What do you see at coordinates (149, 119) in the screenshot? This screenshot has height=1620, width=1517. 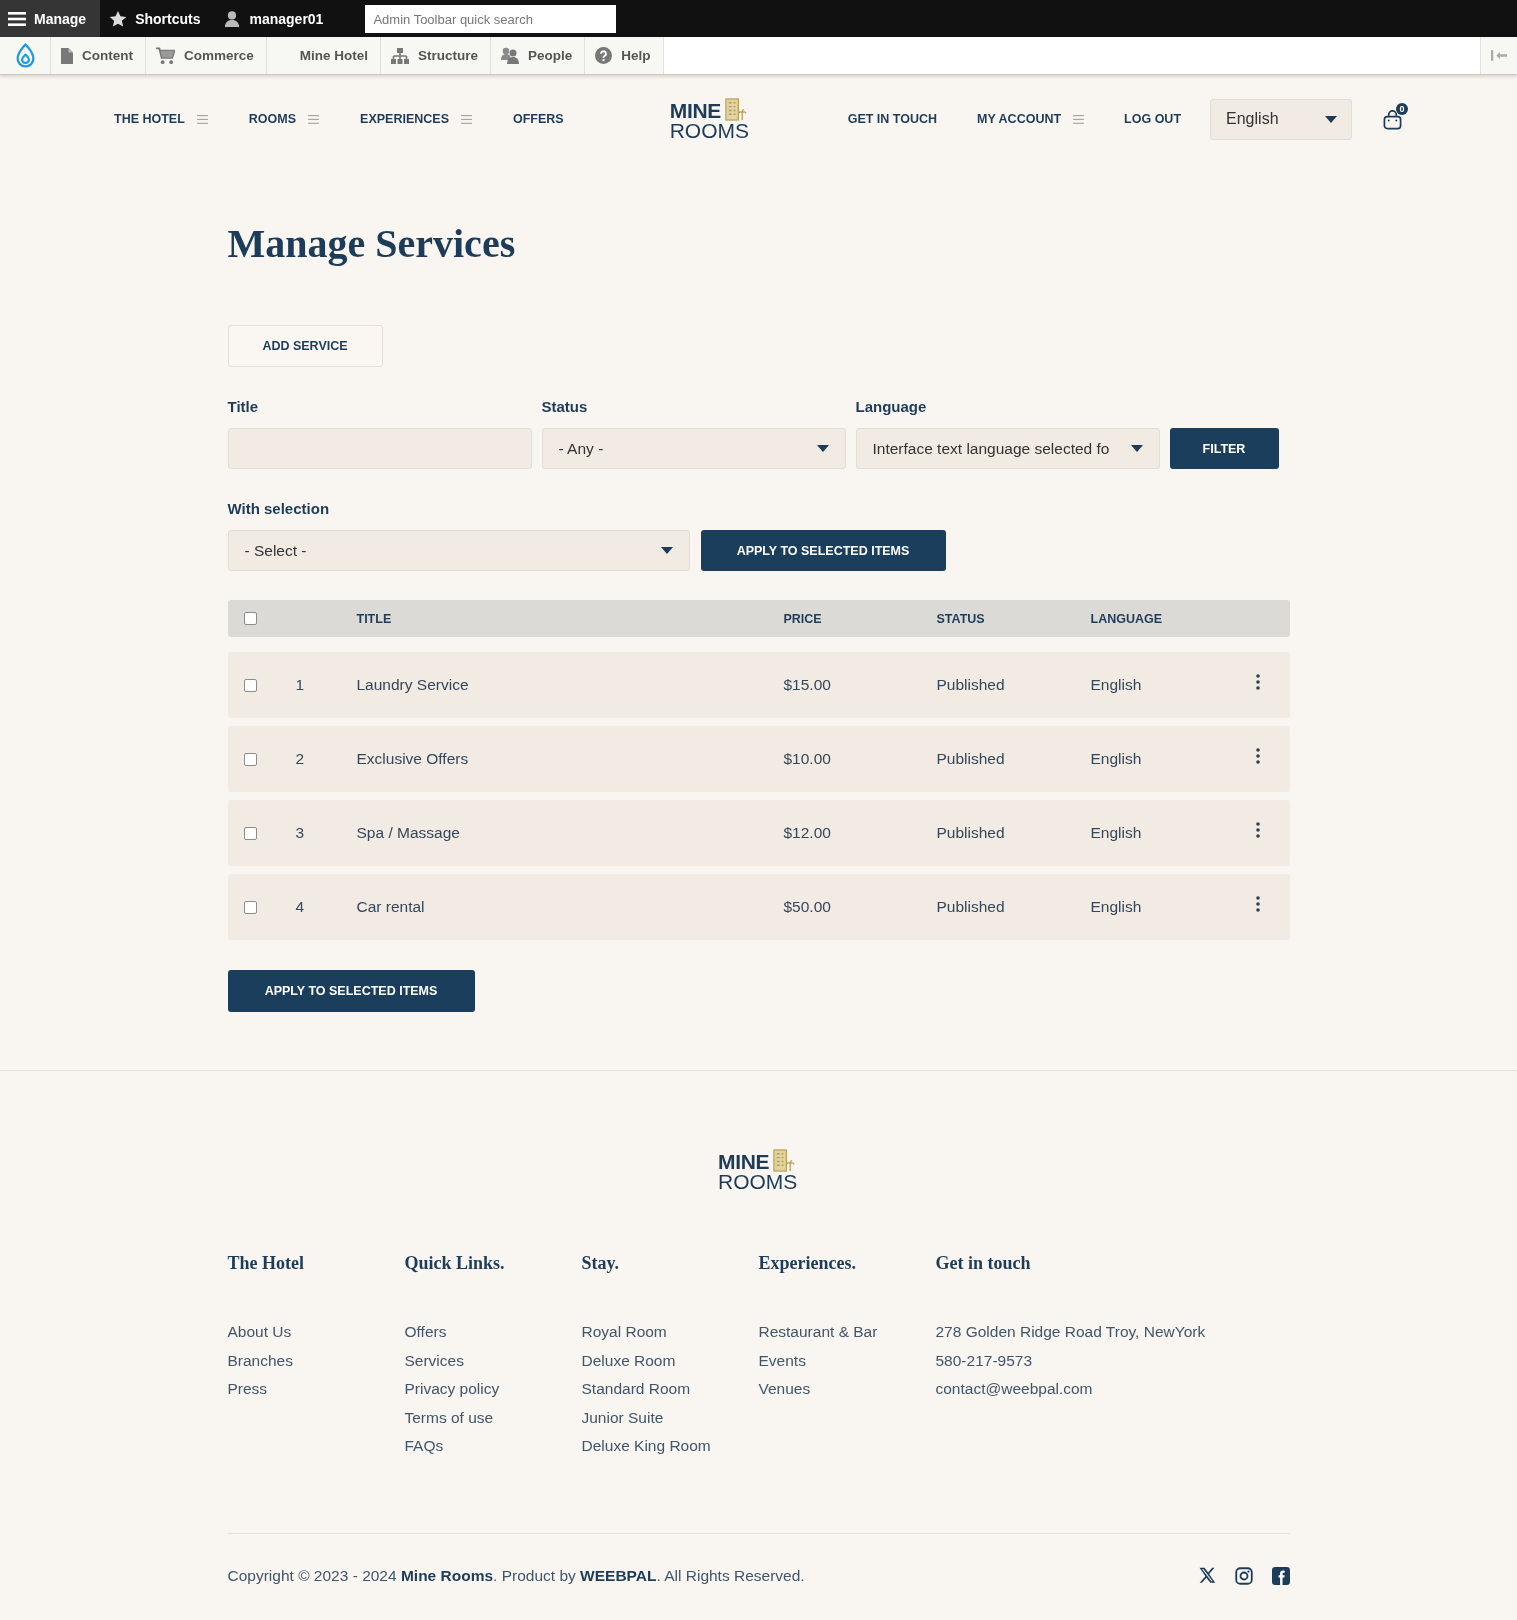 I see `nav-link: THE HOTEL` at bounding box center [149, 119].